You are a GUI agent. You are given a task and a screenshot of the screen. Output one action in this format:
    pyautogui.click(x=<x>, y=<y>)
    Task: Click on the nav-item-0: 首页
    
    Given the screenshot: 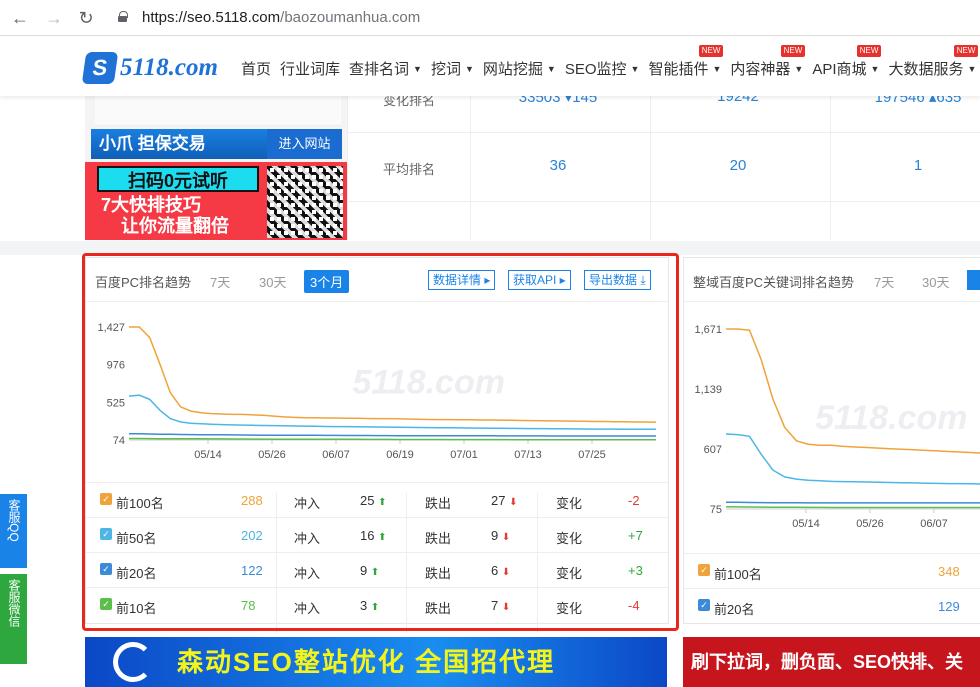 What is the action you would take?
    pyautogui.click(x=256, y=68)
    